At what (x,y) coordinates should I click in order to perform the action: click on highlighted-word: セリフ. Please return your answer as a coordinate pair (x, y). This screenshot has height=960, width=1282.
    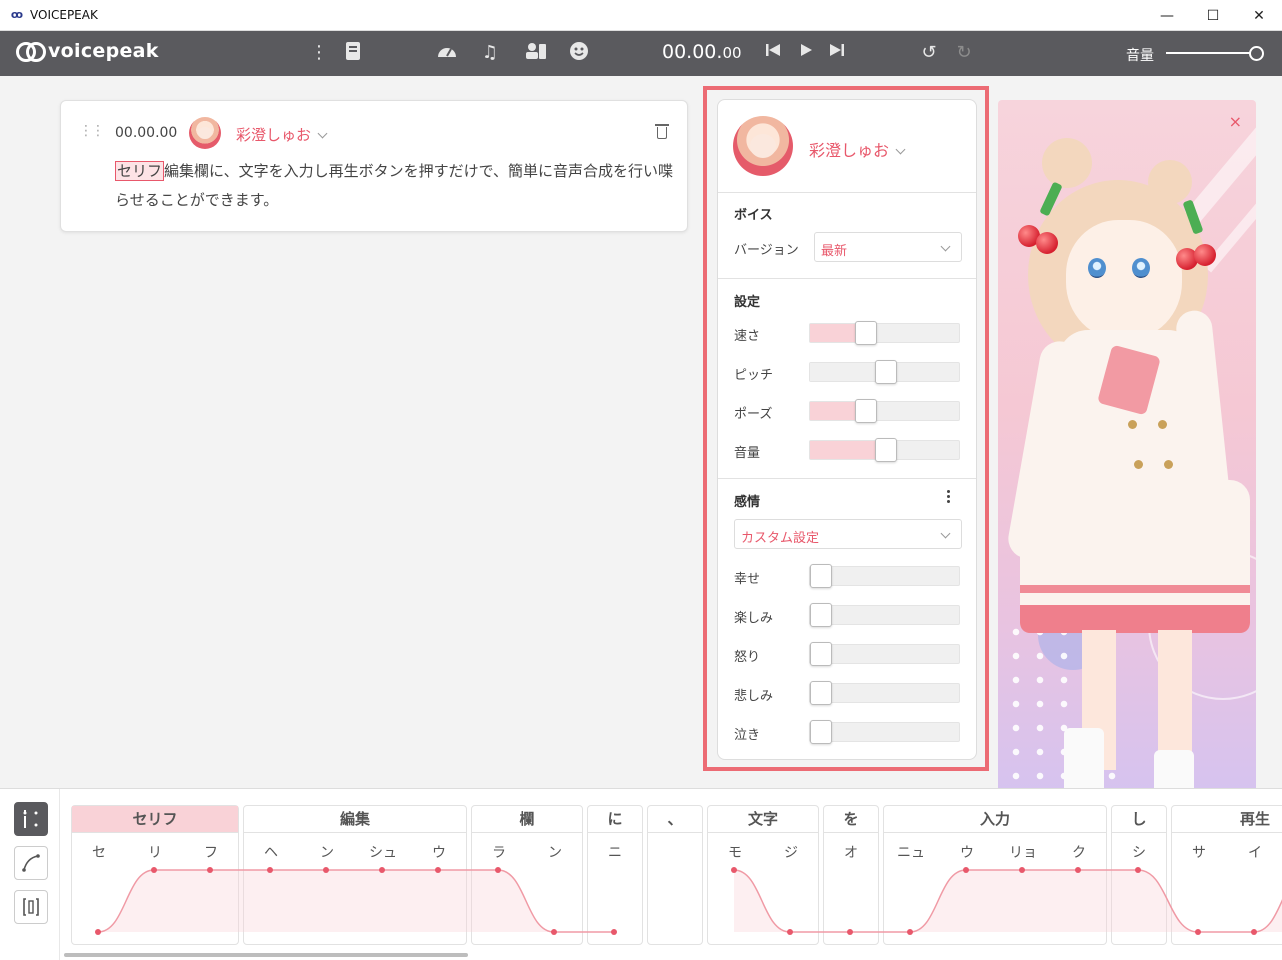
    Looking at the image, I should click on (140, 171).